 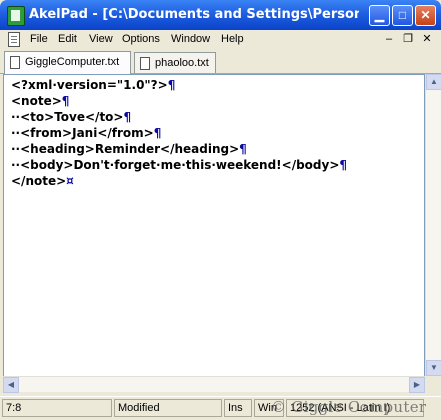 What do you see at coordinates (93, 85) in the screenshot?
I see `editor-line: <?xml·version="1.0"?>¶` at bounding box center [93, 85].